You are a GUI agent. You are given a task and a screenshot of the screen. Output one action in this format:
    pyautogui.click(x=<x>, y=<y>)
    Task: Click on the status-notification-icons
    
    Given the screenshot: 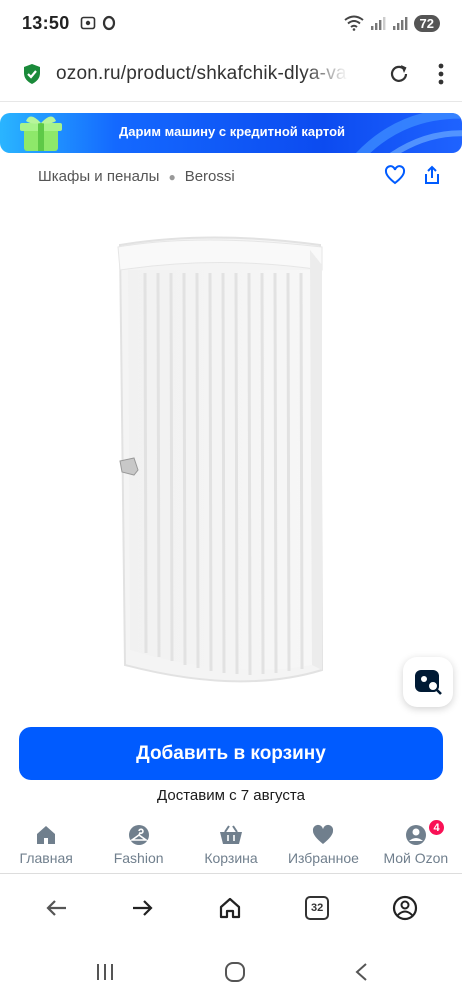 What is the action you would take?
    pyautogui.click(x=98, y=23)
    